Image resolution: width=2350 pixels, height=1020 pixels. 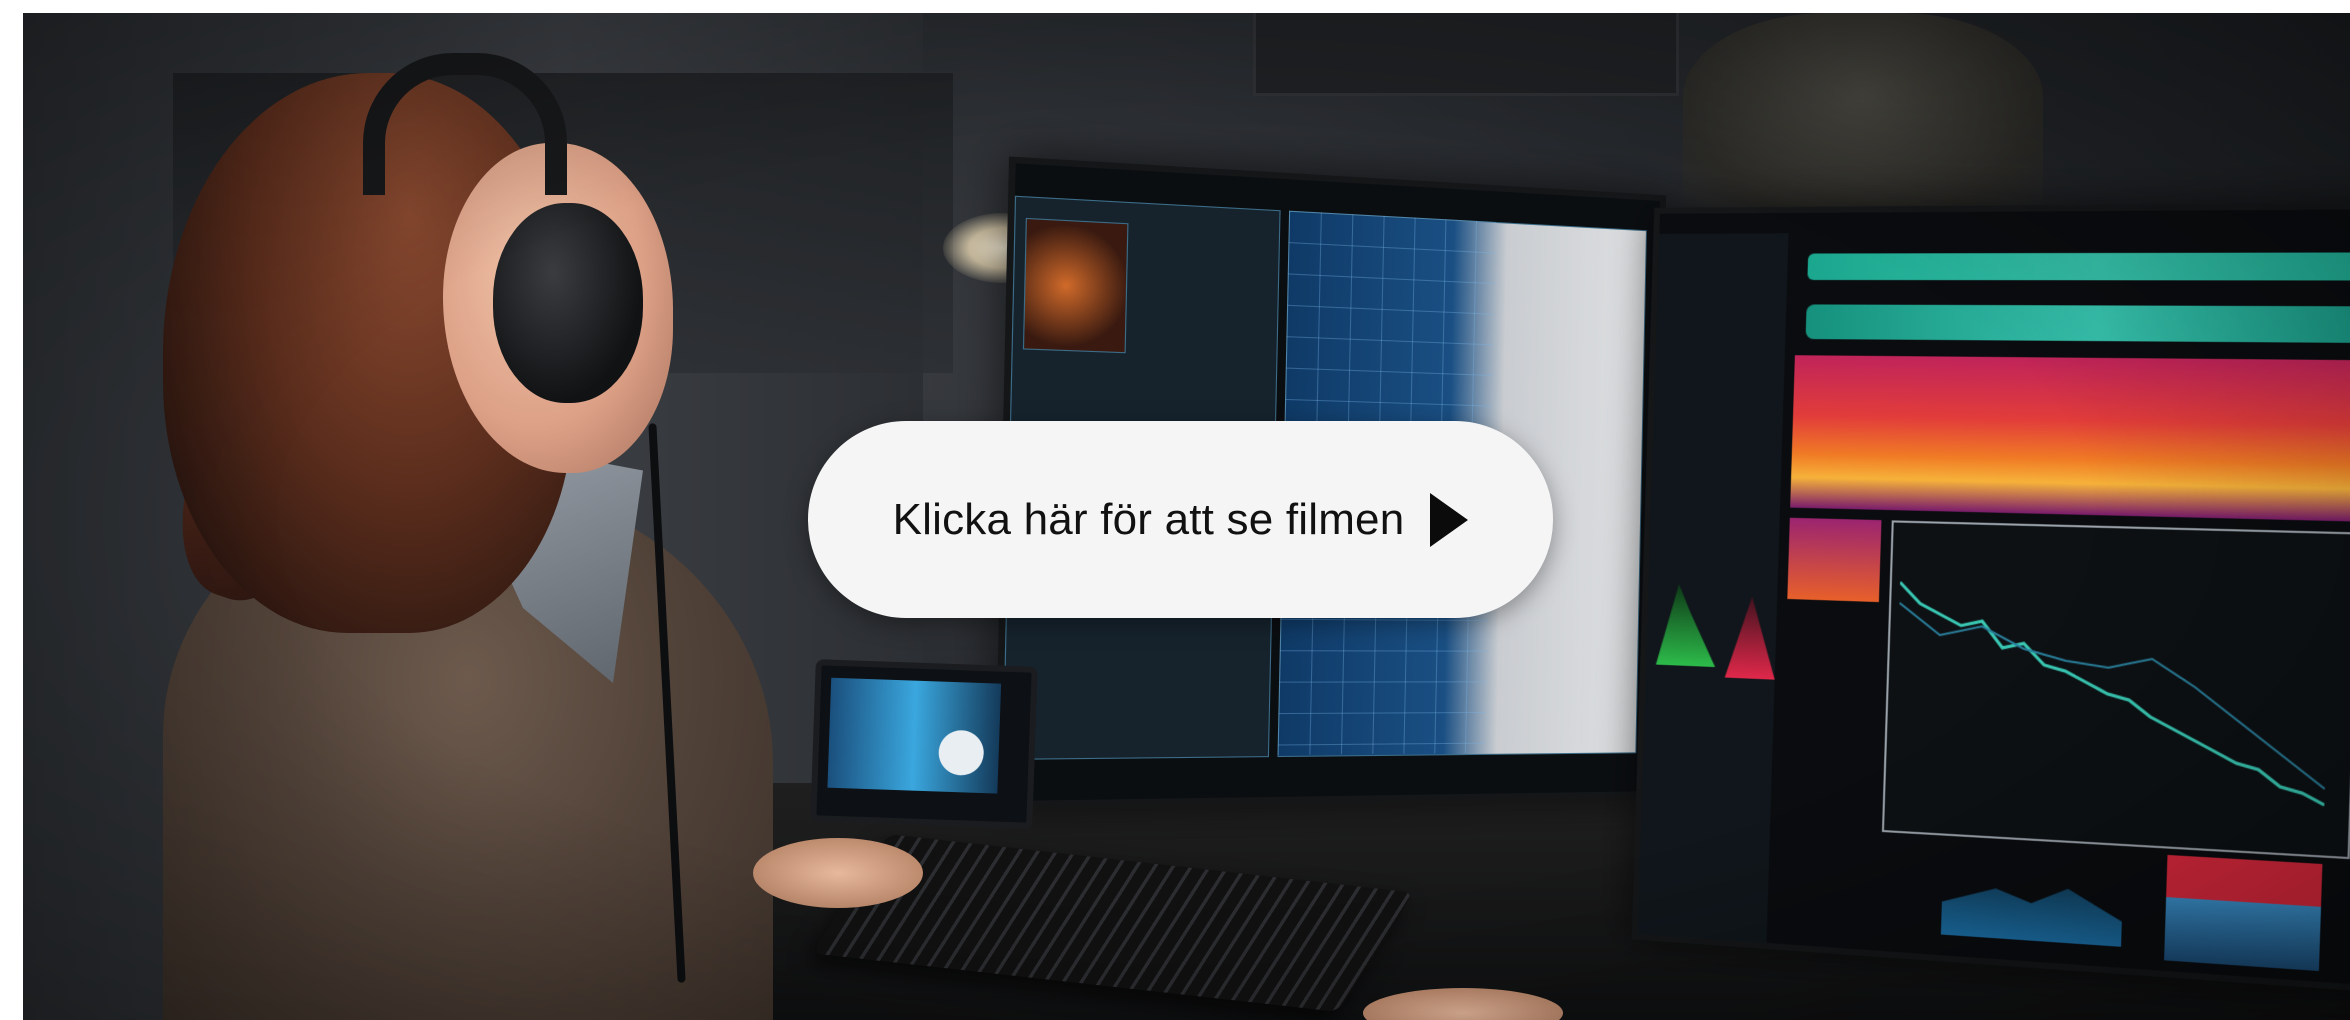 I want to click on background-frames, so click(x=1466, y=54).